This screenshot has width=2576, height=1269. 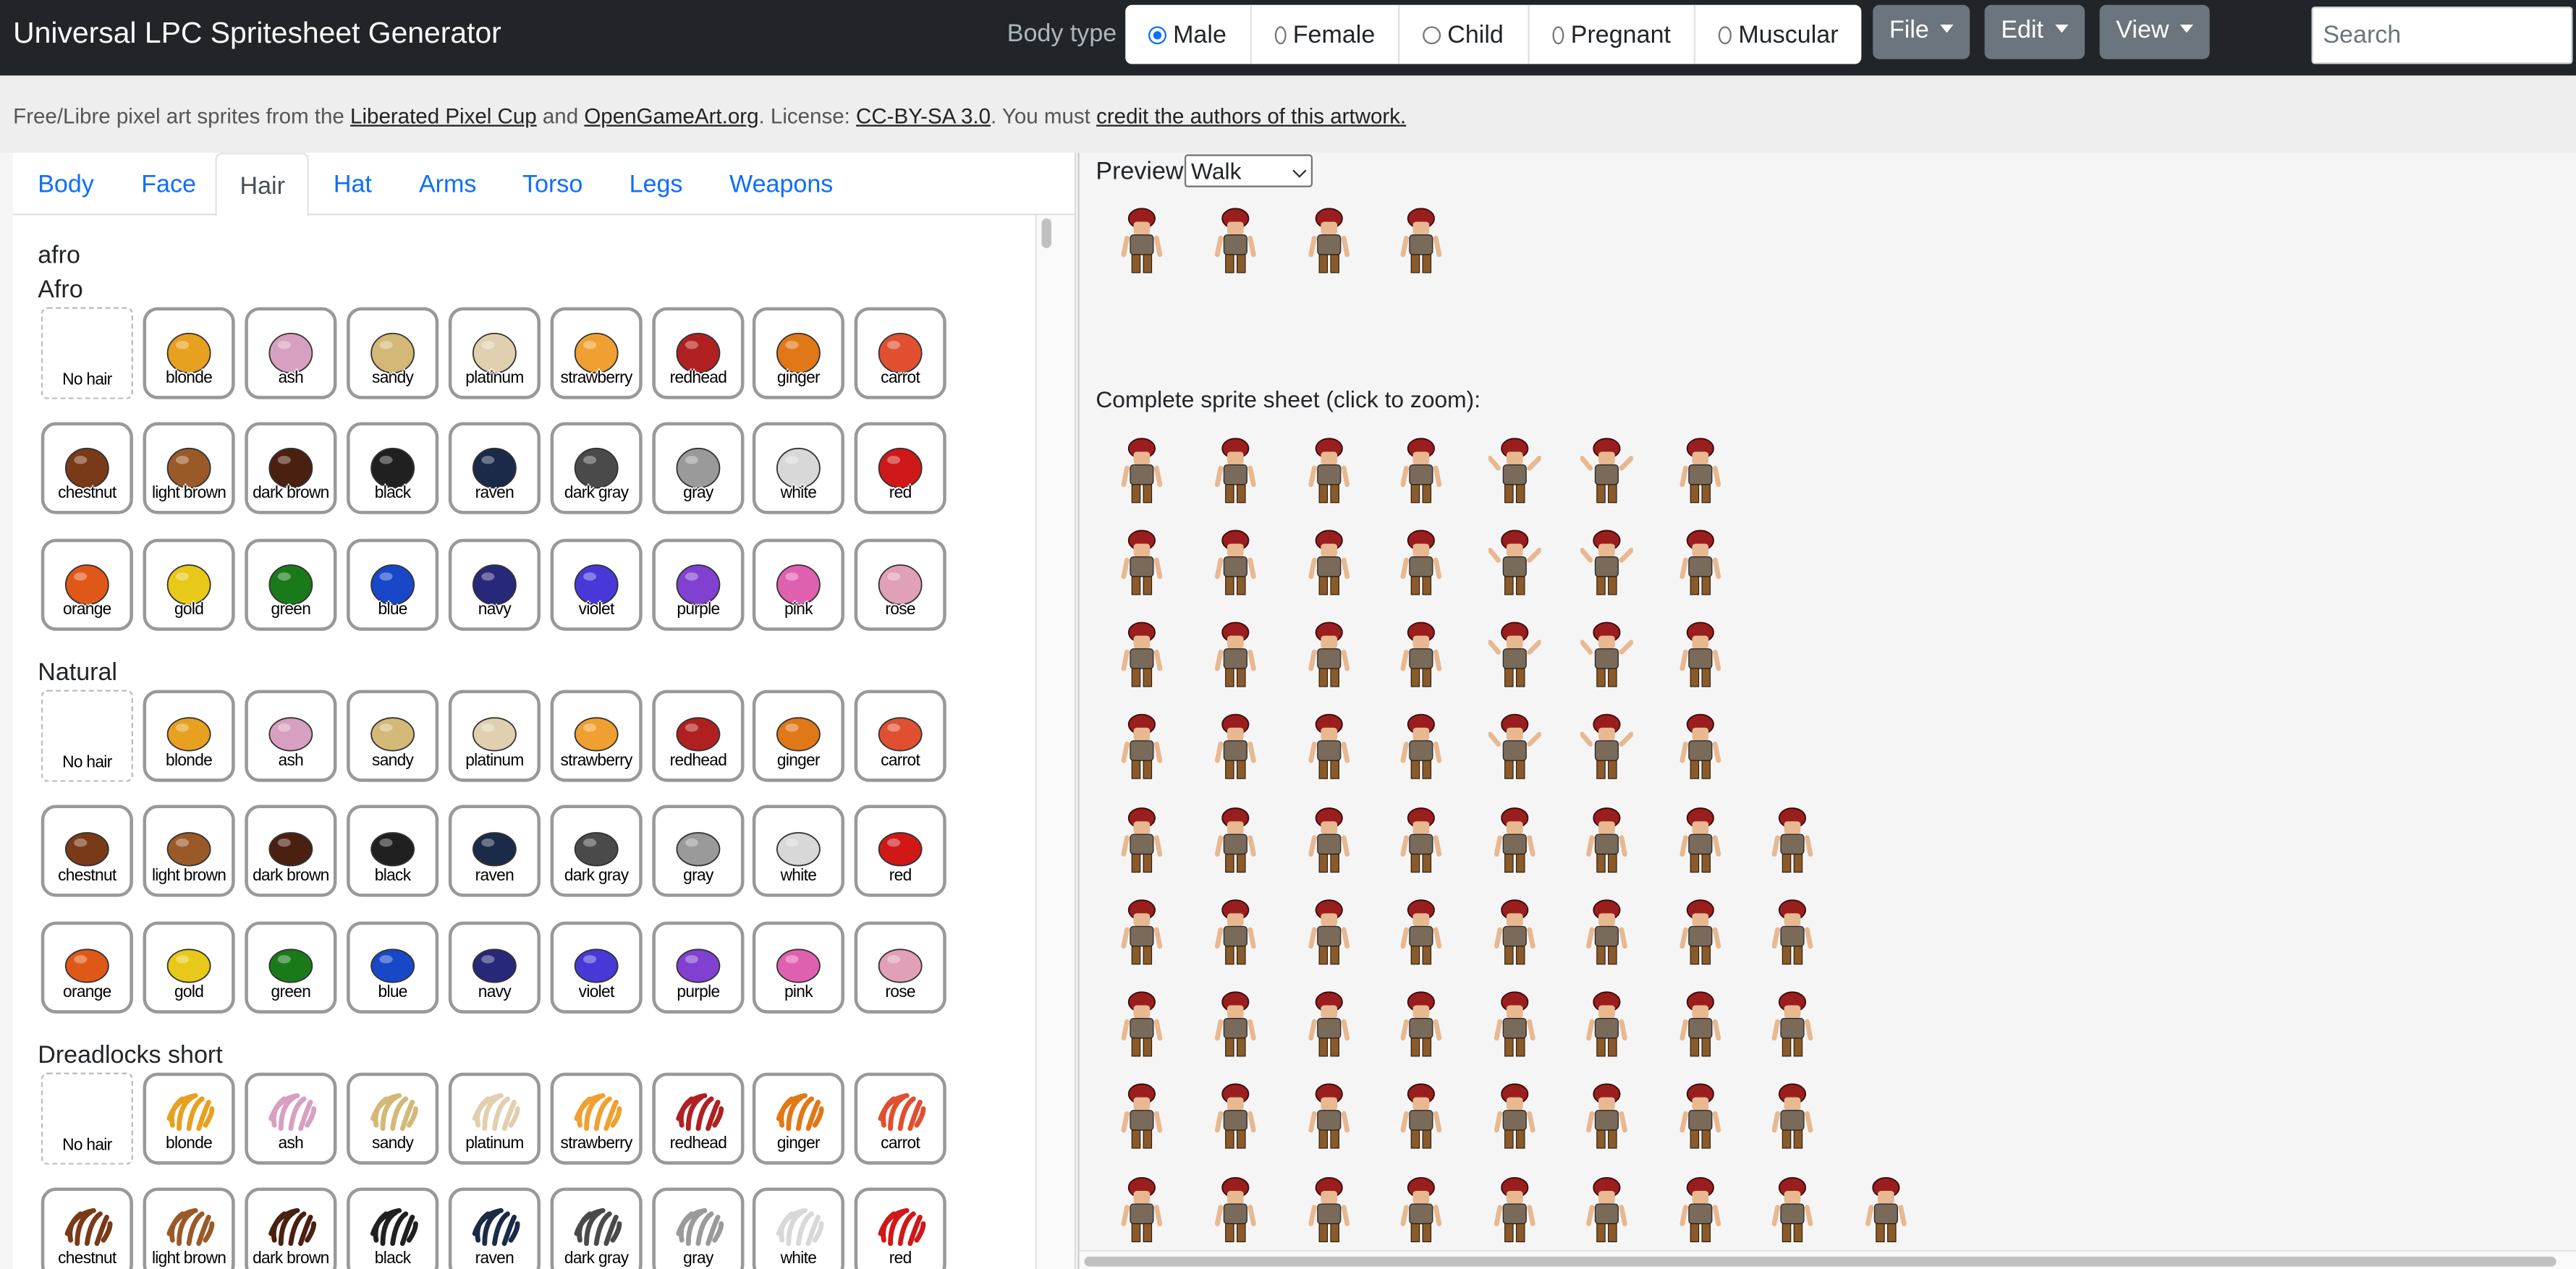 I want to click on body-type-female: Female, so click(x=1324, y=34).